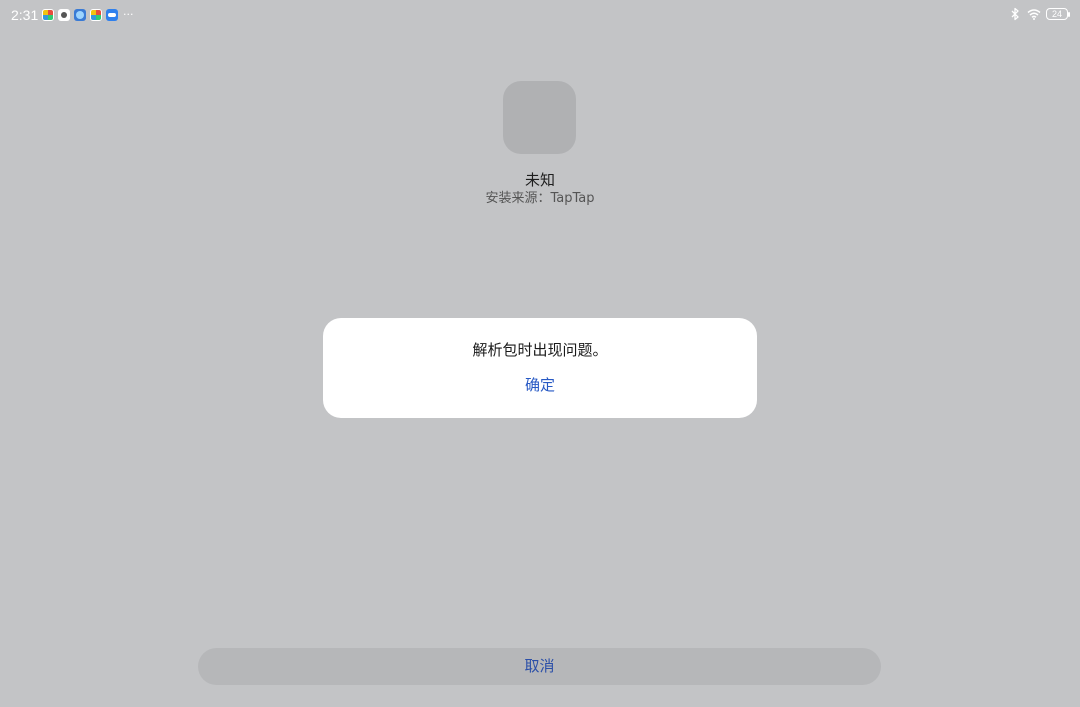 Image resolution: width=1080 pixels, height=707 pixels. I want to click on app-name: 未知, so click(539, 180).